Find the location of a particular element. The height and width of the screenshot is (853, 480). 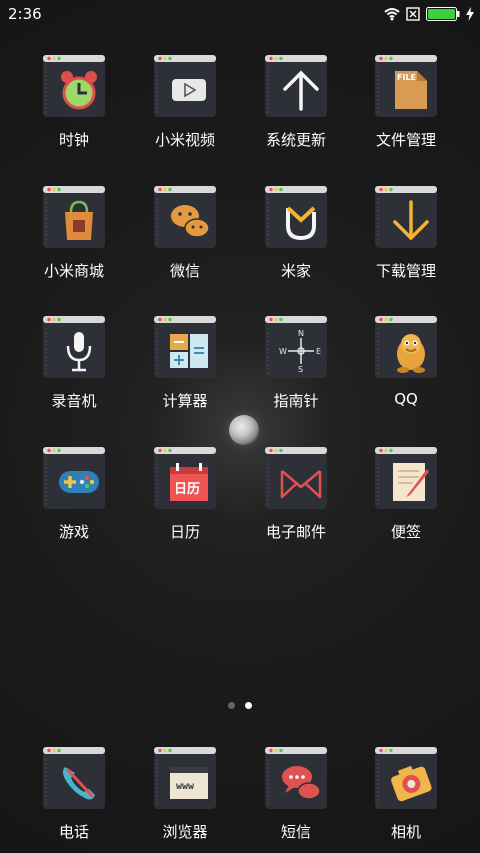

app-messages: 短信 is located at coordinates (296, 794).